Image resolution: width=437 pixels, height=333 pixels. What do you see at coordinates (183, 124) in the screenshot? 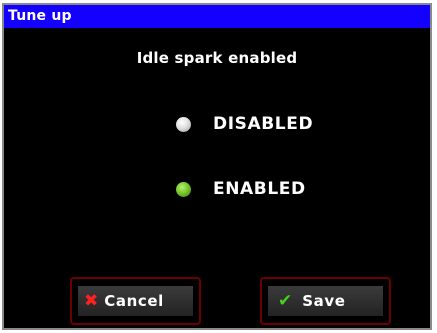
I see `radio-unselected-icon` at bounding box center [183, 124].